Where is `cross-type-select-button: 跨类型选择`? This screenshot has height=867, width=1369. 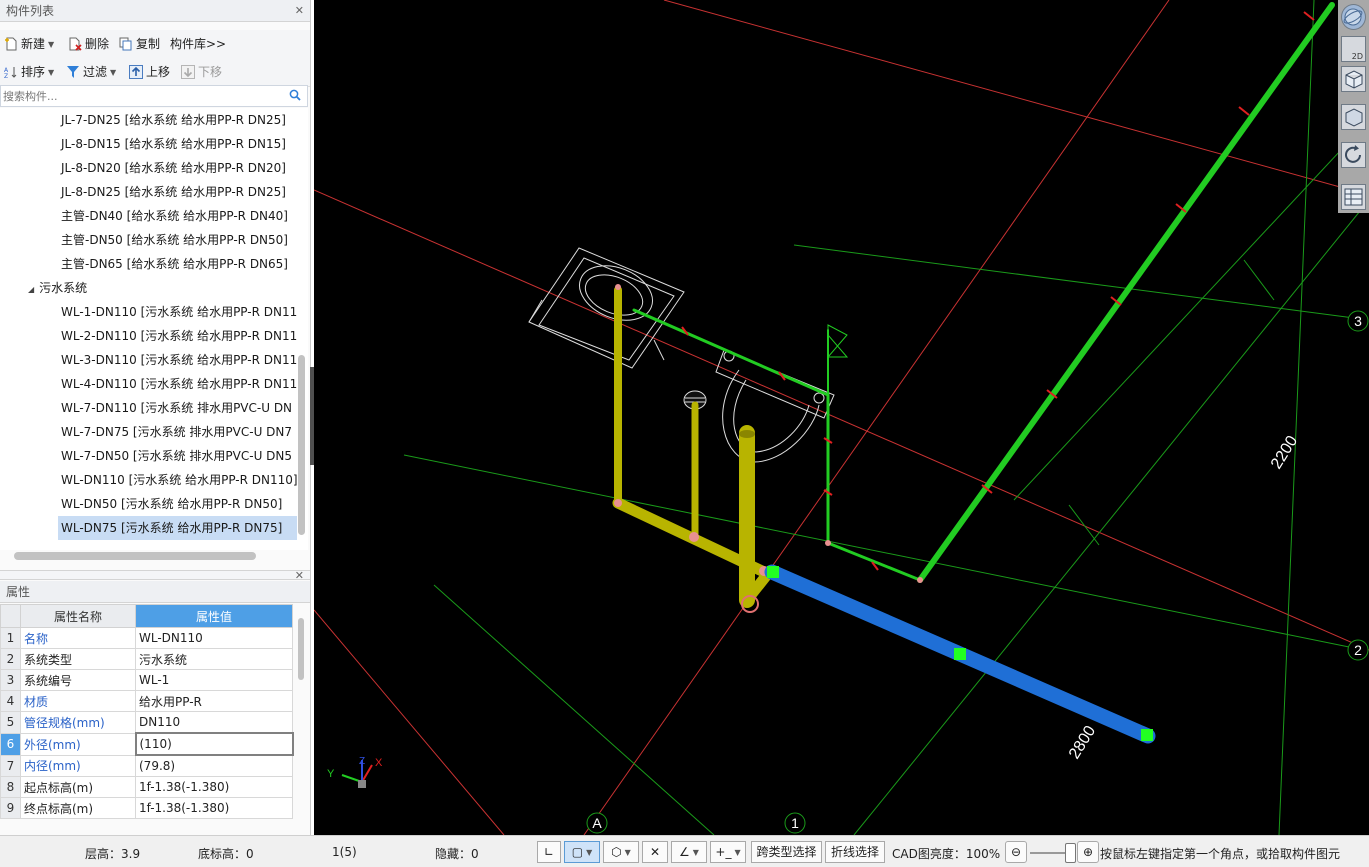 cross-type-select-button: 跨类型选择 is located at coordinates (786, 852).